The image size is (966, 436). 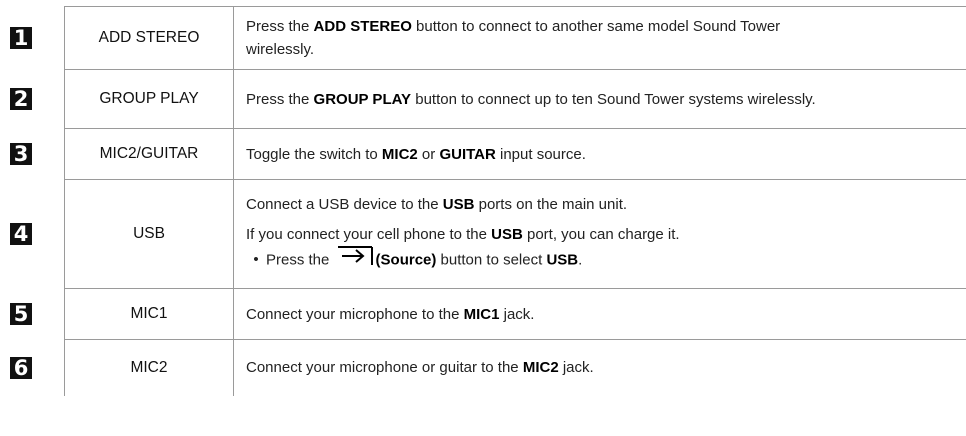 What do you see at coordinates (21, 154) in the screenshot?
I see `number-badge: 3` at bounding box center [21, 154].